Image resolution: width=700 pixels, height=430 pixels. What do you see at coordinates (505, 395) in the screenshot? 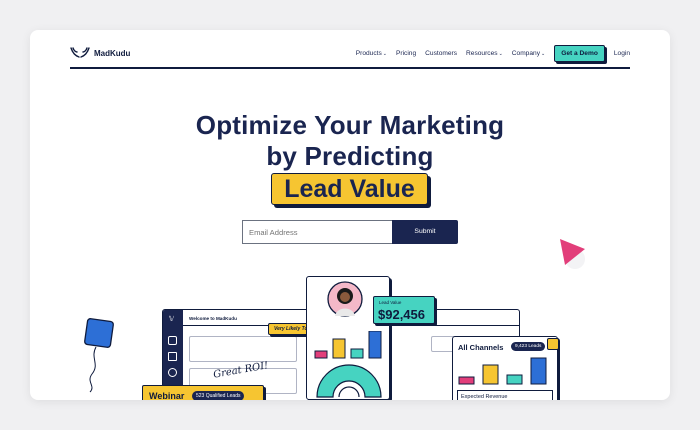
I see `expected-revenue-field: Expected Revenue` at bounding box center [505, 395].